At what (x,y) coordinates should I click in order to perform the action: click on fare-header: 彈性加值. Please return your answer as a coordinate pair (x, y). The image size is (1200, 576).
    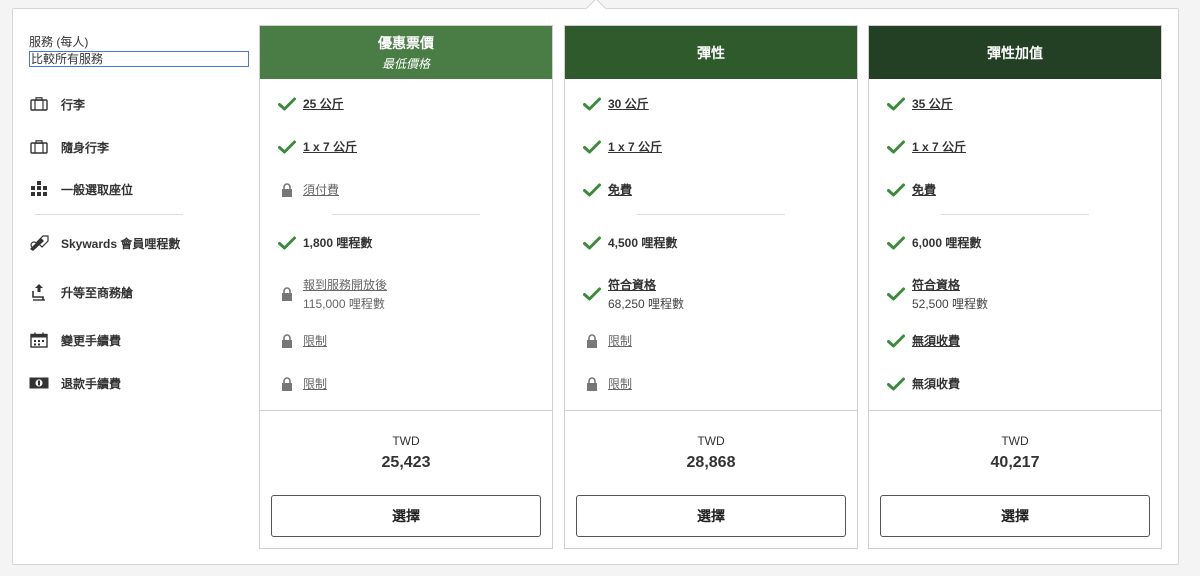
    Looking at the image, I should click on (1015, 52).